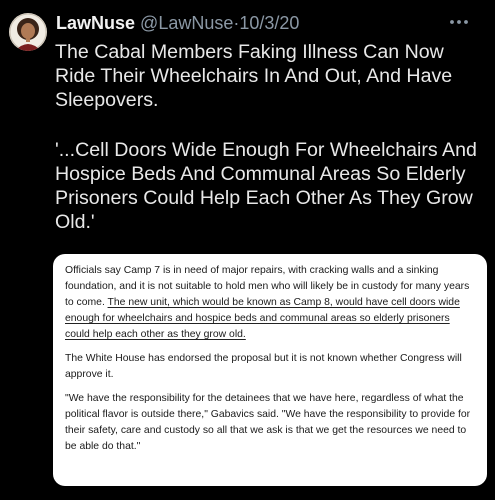 The height and width of the screenshot is (500, 495). I want to click on tweet-date: 10/3/20, so click(269, 23).